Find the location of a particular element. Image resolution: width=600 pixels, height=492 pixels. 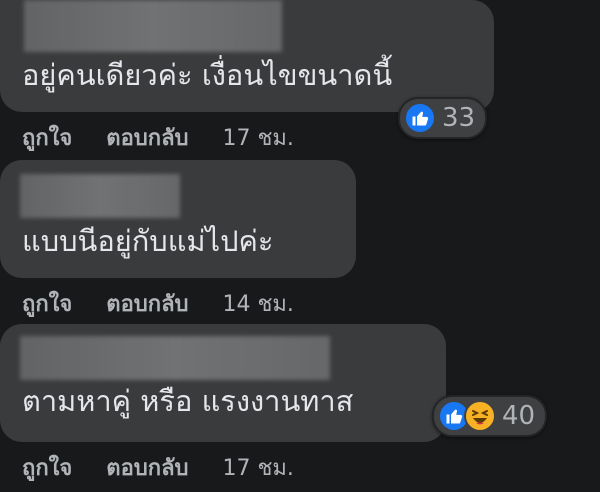

comment-text: อยู่คนเดียวค่ะ เงื่อนไขขนาดนี้ is located at coordinates (207, 75).